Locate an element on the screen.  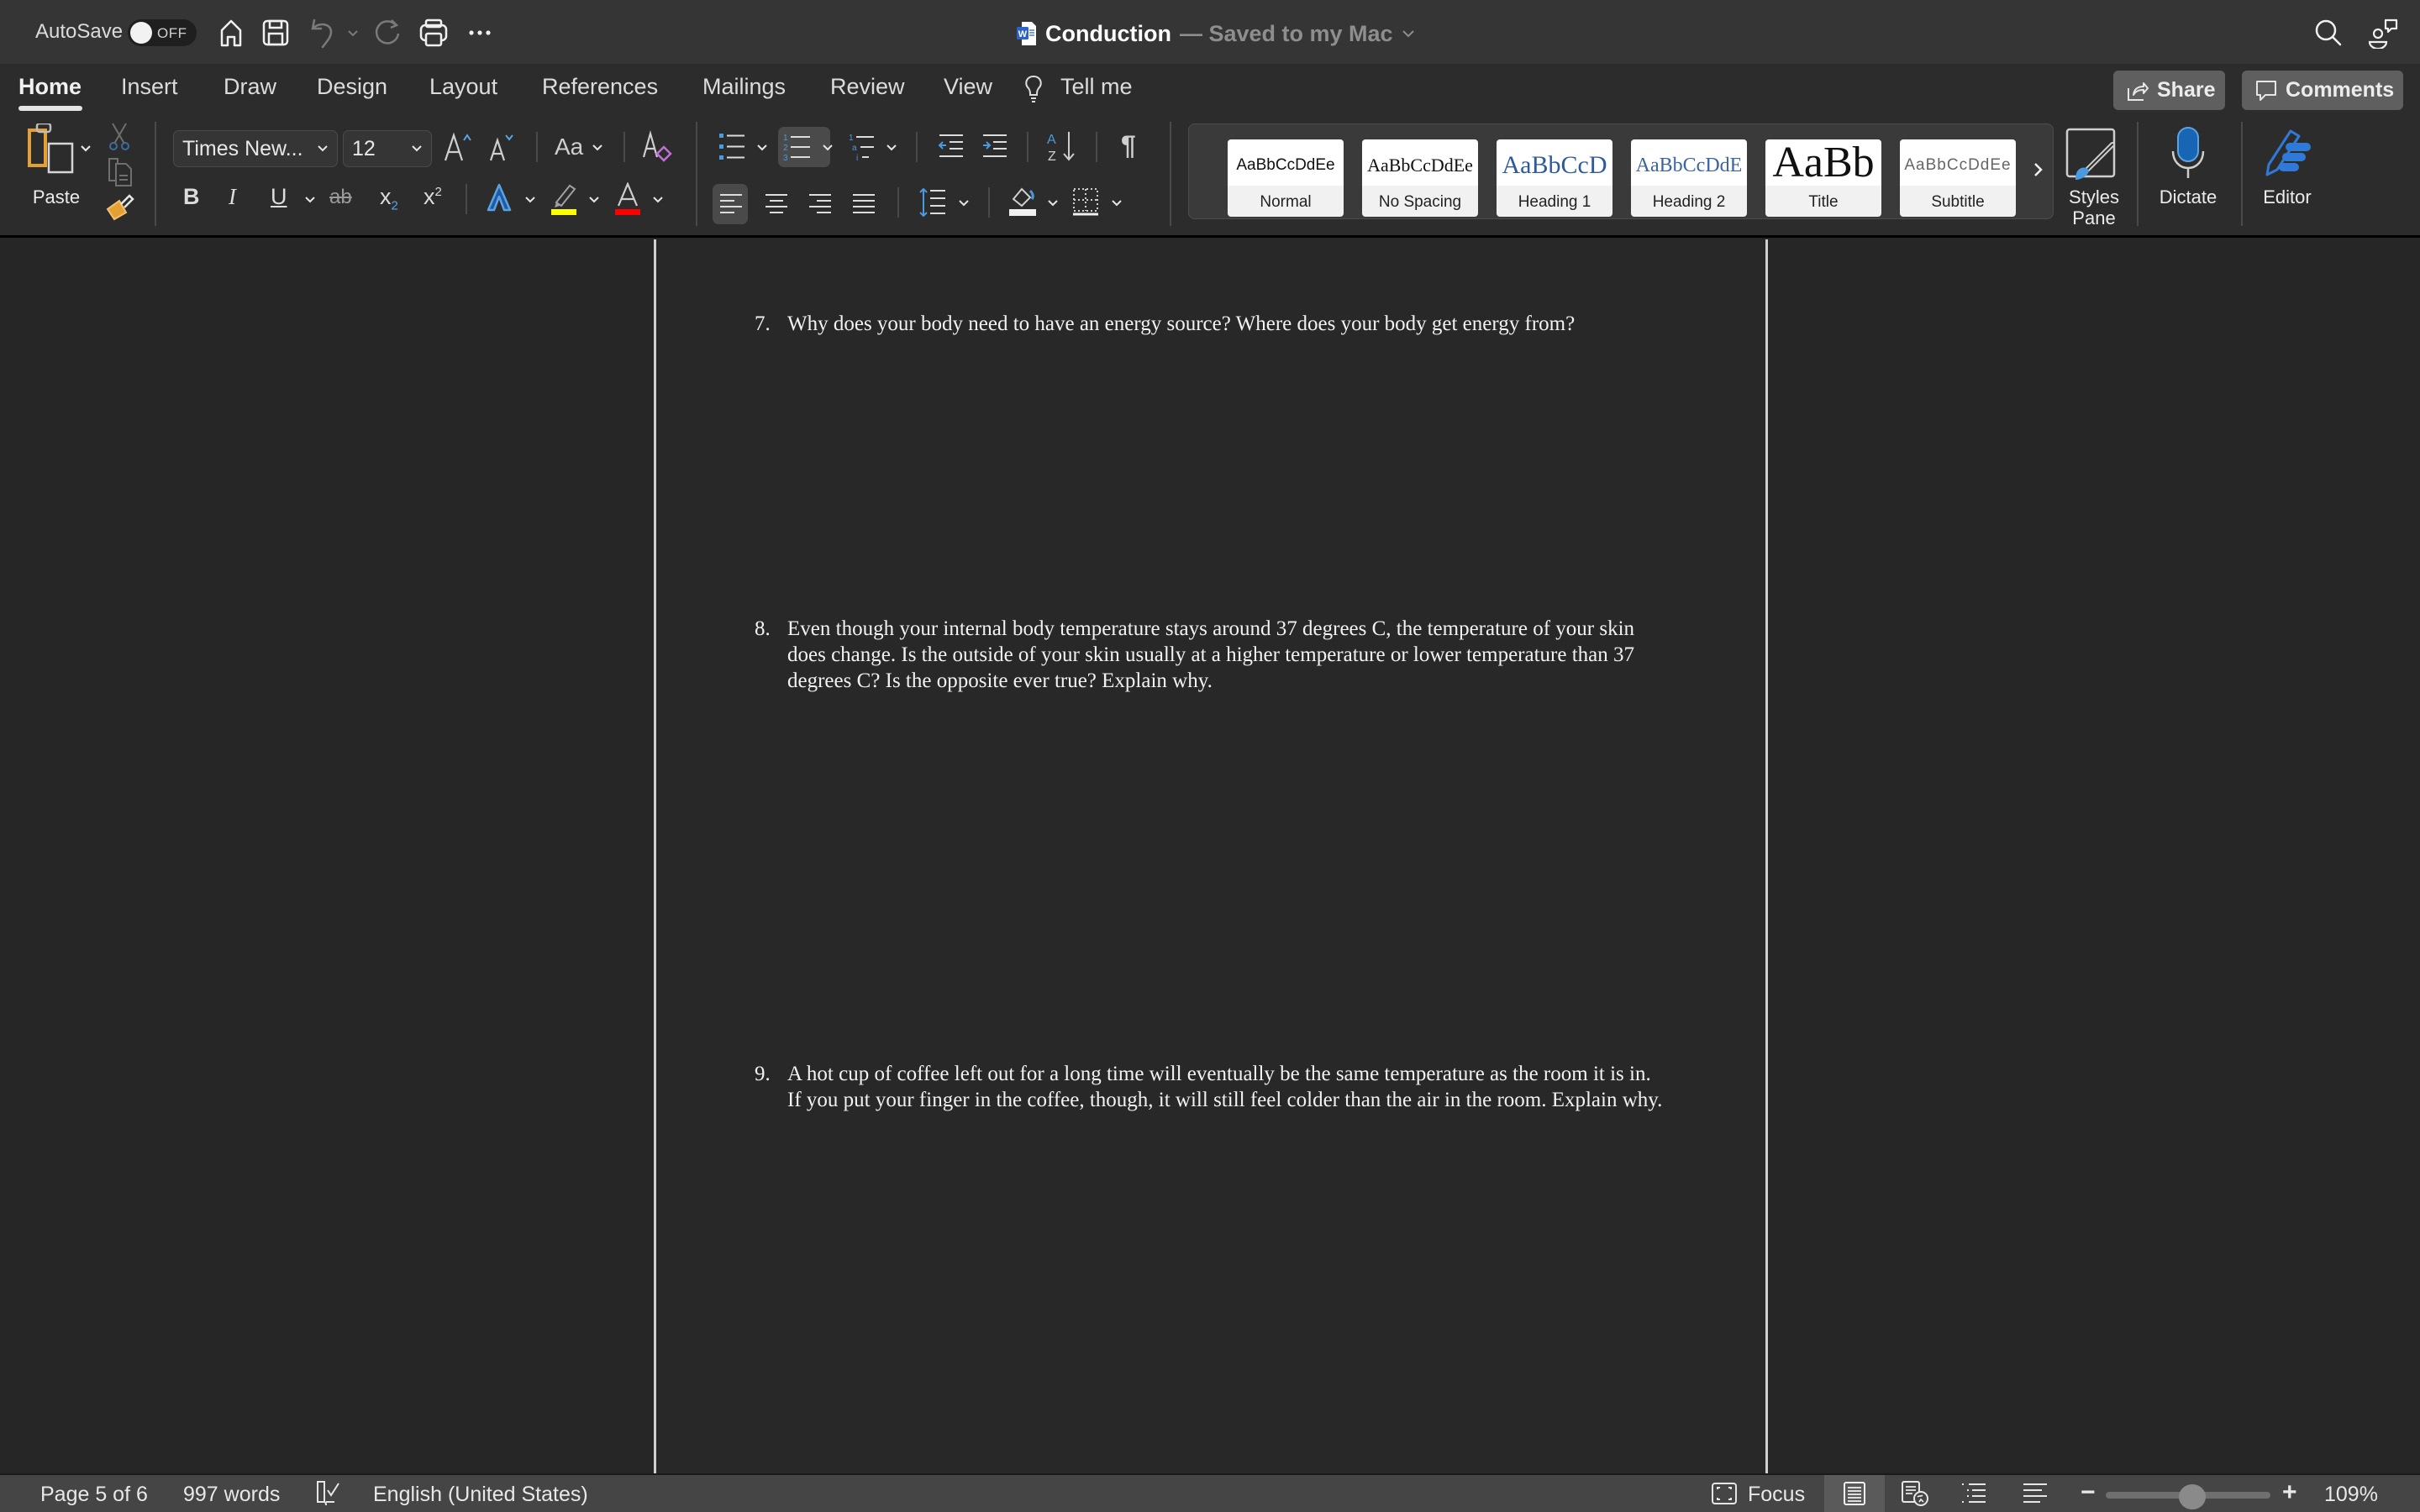
change-case-button: Aa is located at coordinates (569, 147).